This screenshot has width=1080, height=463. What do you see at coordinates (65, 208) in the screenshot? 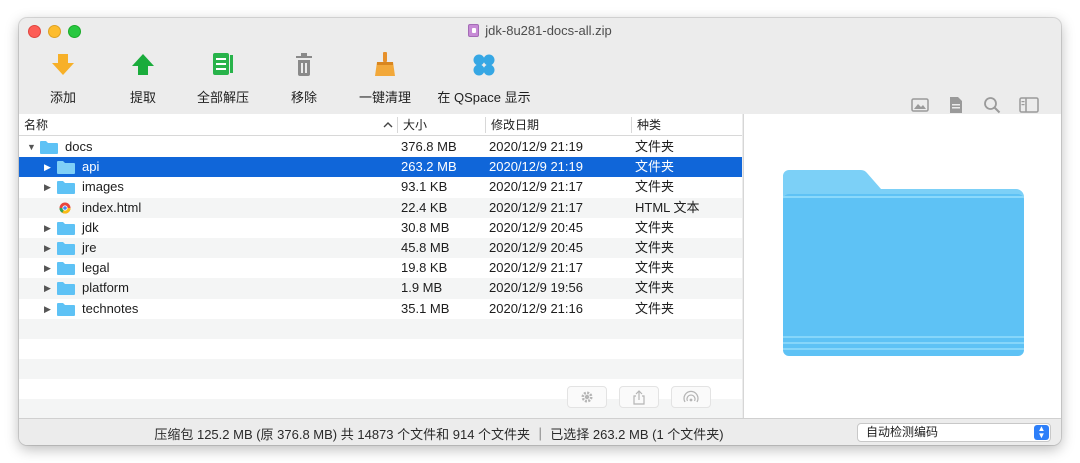
I see `chrome-html-icon` at bounding box center [65, 208].